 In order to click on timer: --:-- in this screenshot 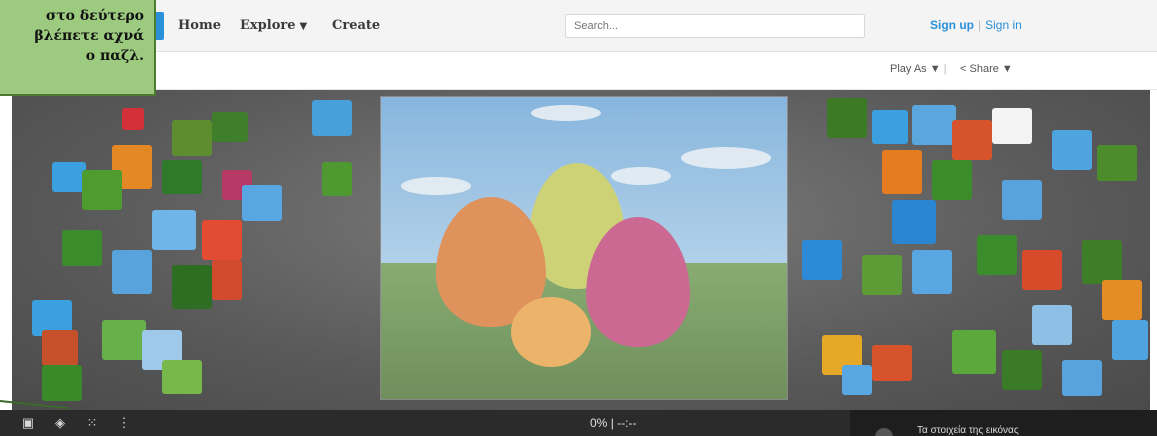, I will do `click(627, 423)`.